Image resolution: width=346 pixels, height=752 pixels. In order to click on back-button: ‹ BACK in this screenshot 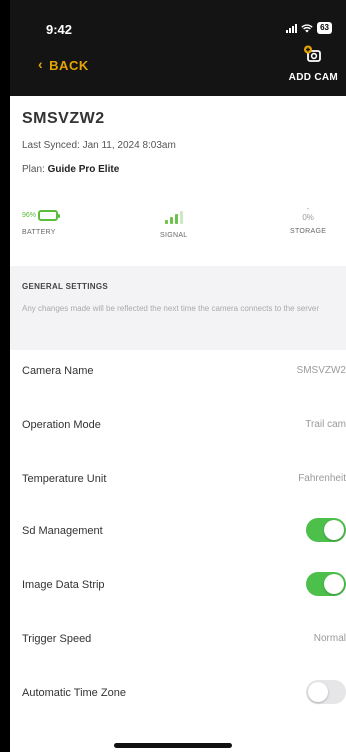, I will do `click(63, 64)`.